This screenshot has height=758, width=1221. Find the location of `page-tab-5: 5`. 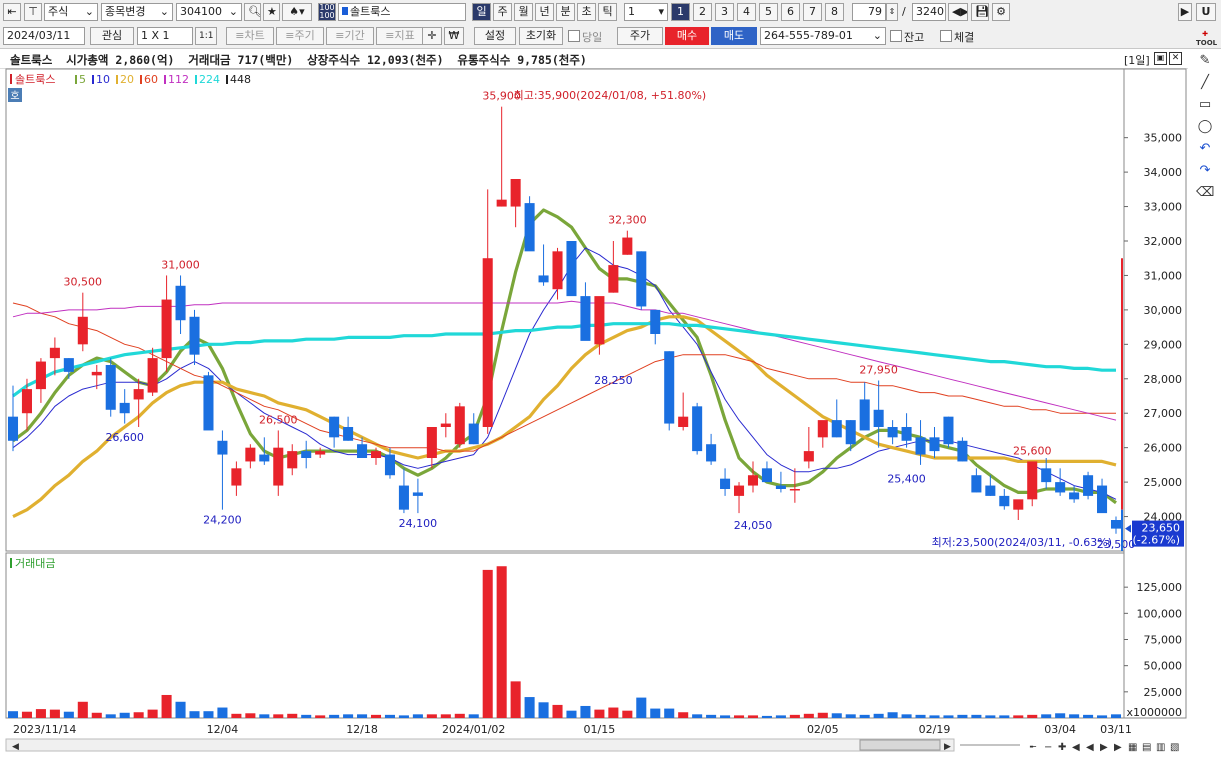

page-tab-5: 5 is located at coordinates (768, 12).